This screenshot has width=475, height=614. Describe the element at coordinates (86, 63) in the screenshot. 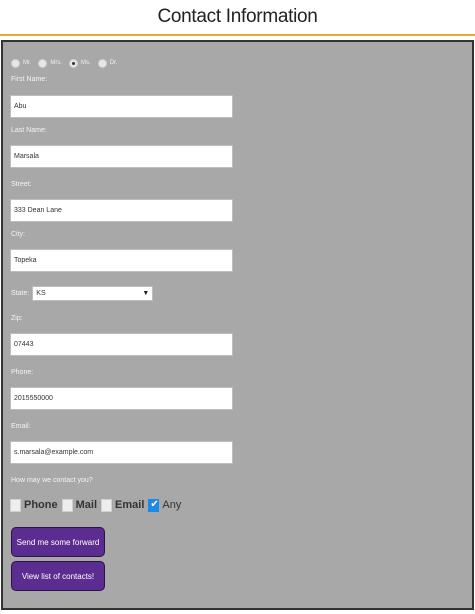

I see `radio-ms-label: Ms.` at that location.